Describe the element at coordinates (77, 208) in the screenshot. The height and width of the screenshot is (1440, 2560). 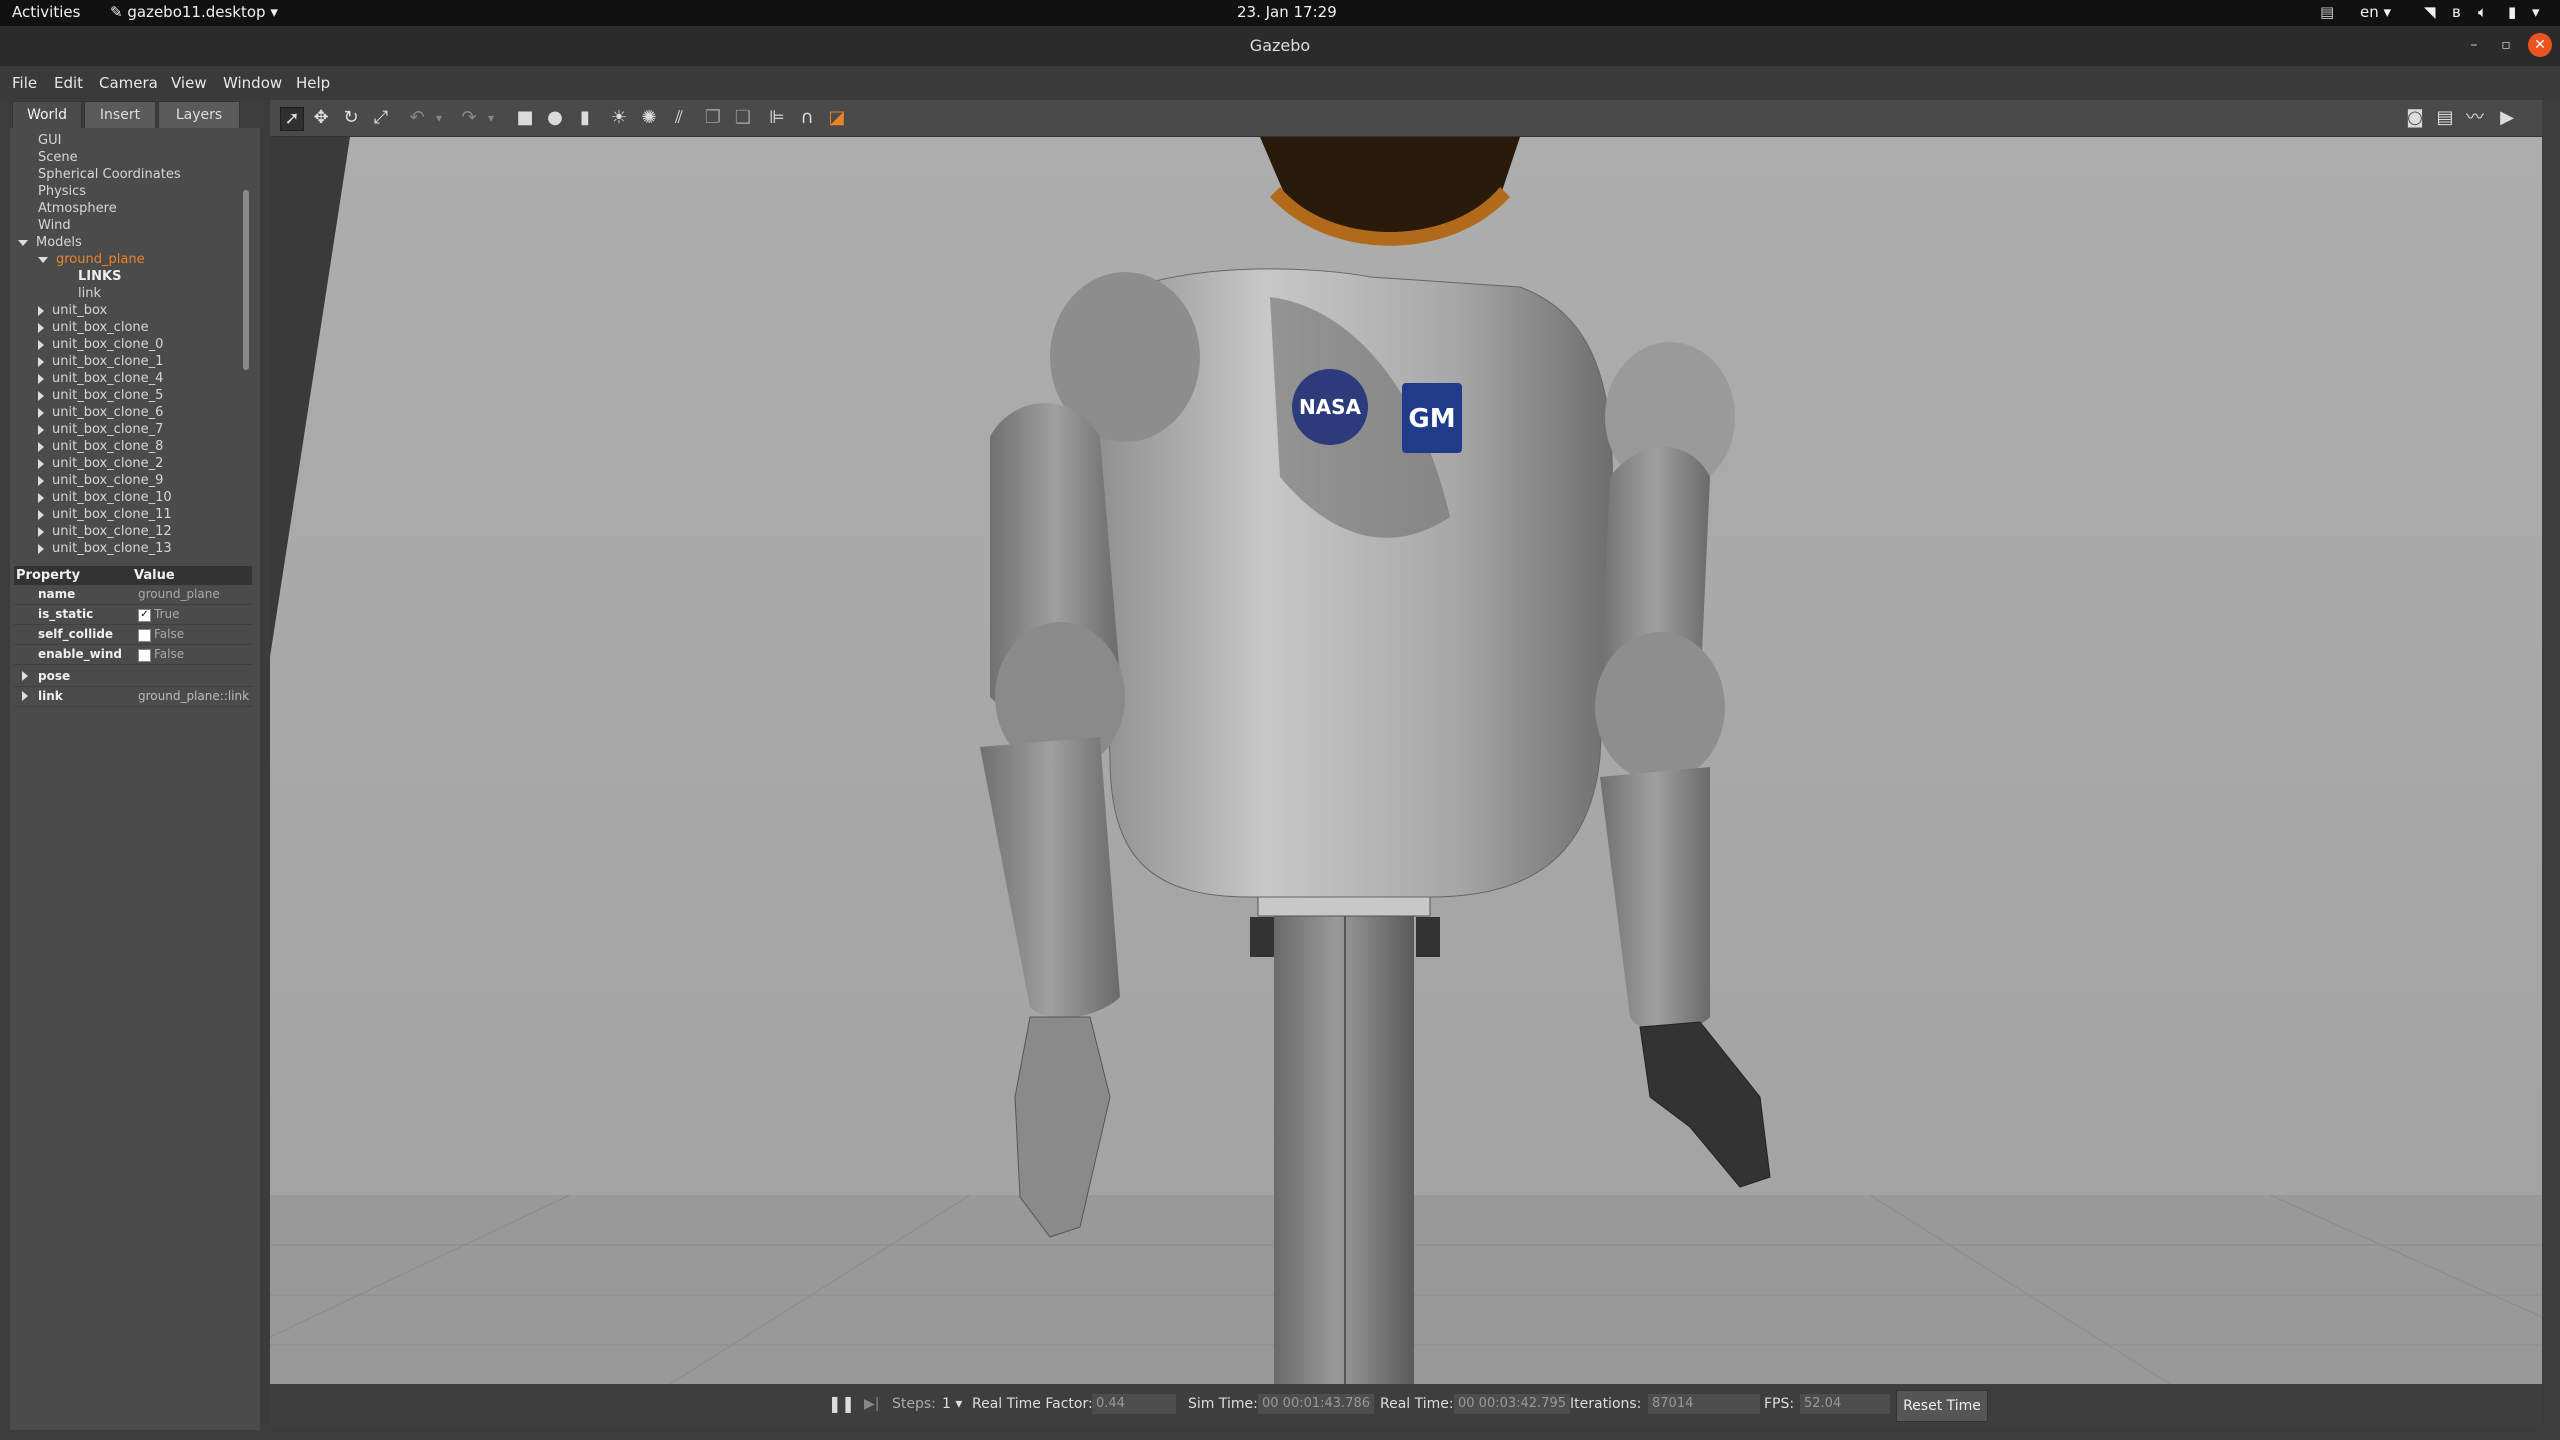
I see `tree-item-atmosphere: Atmosphere` at that location.